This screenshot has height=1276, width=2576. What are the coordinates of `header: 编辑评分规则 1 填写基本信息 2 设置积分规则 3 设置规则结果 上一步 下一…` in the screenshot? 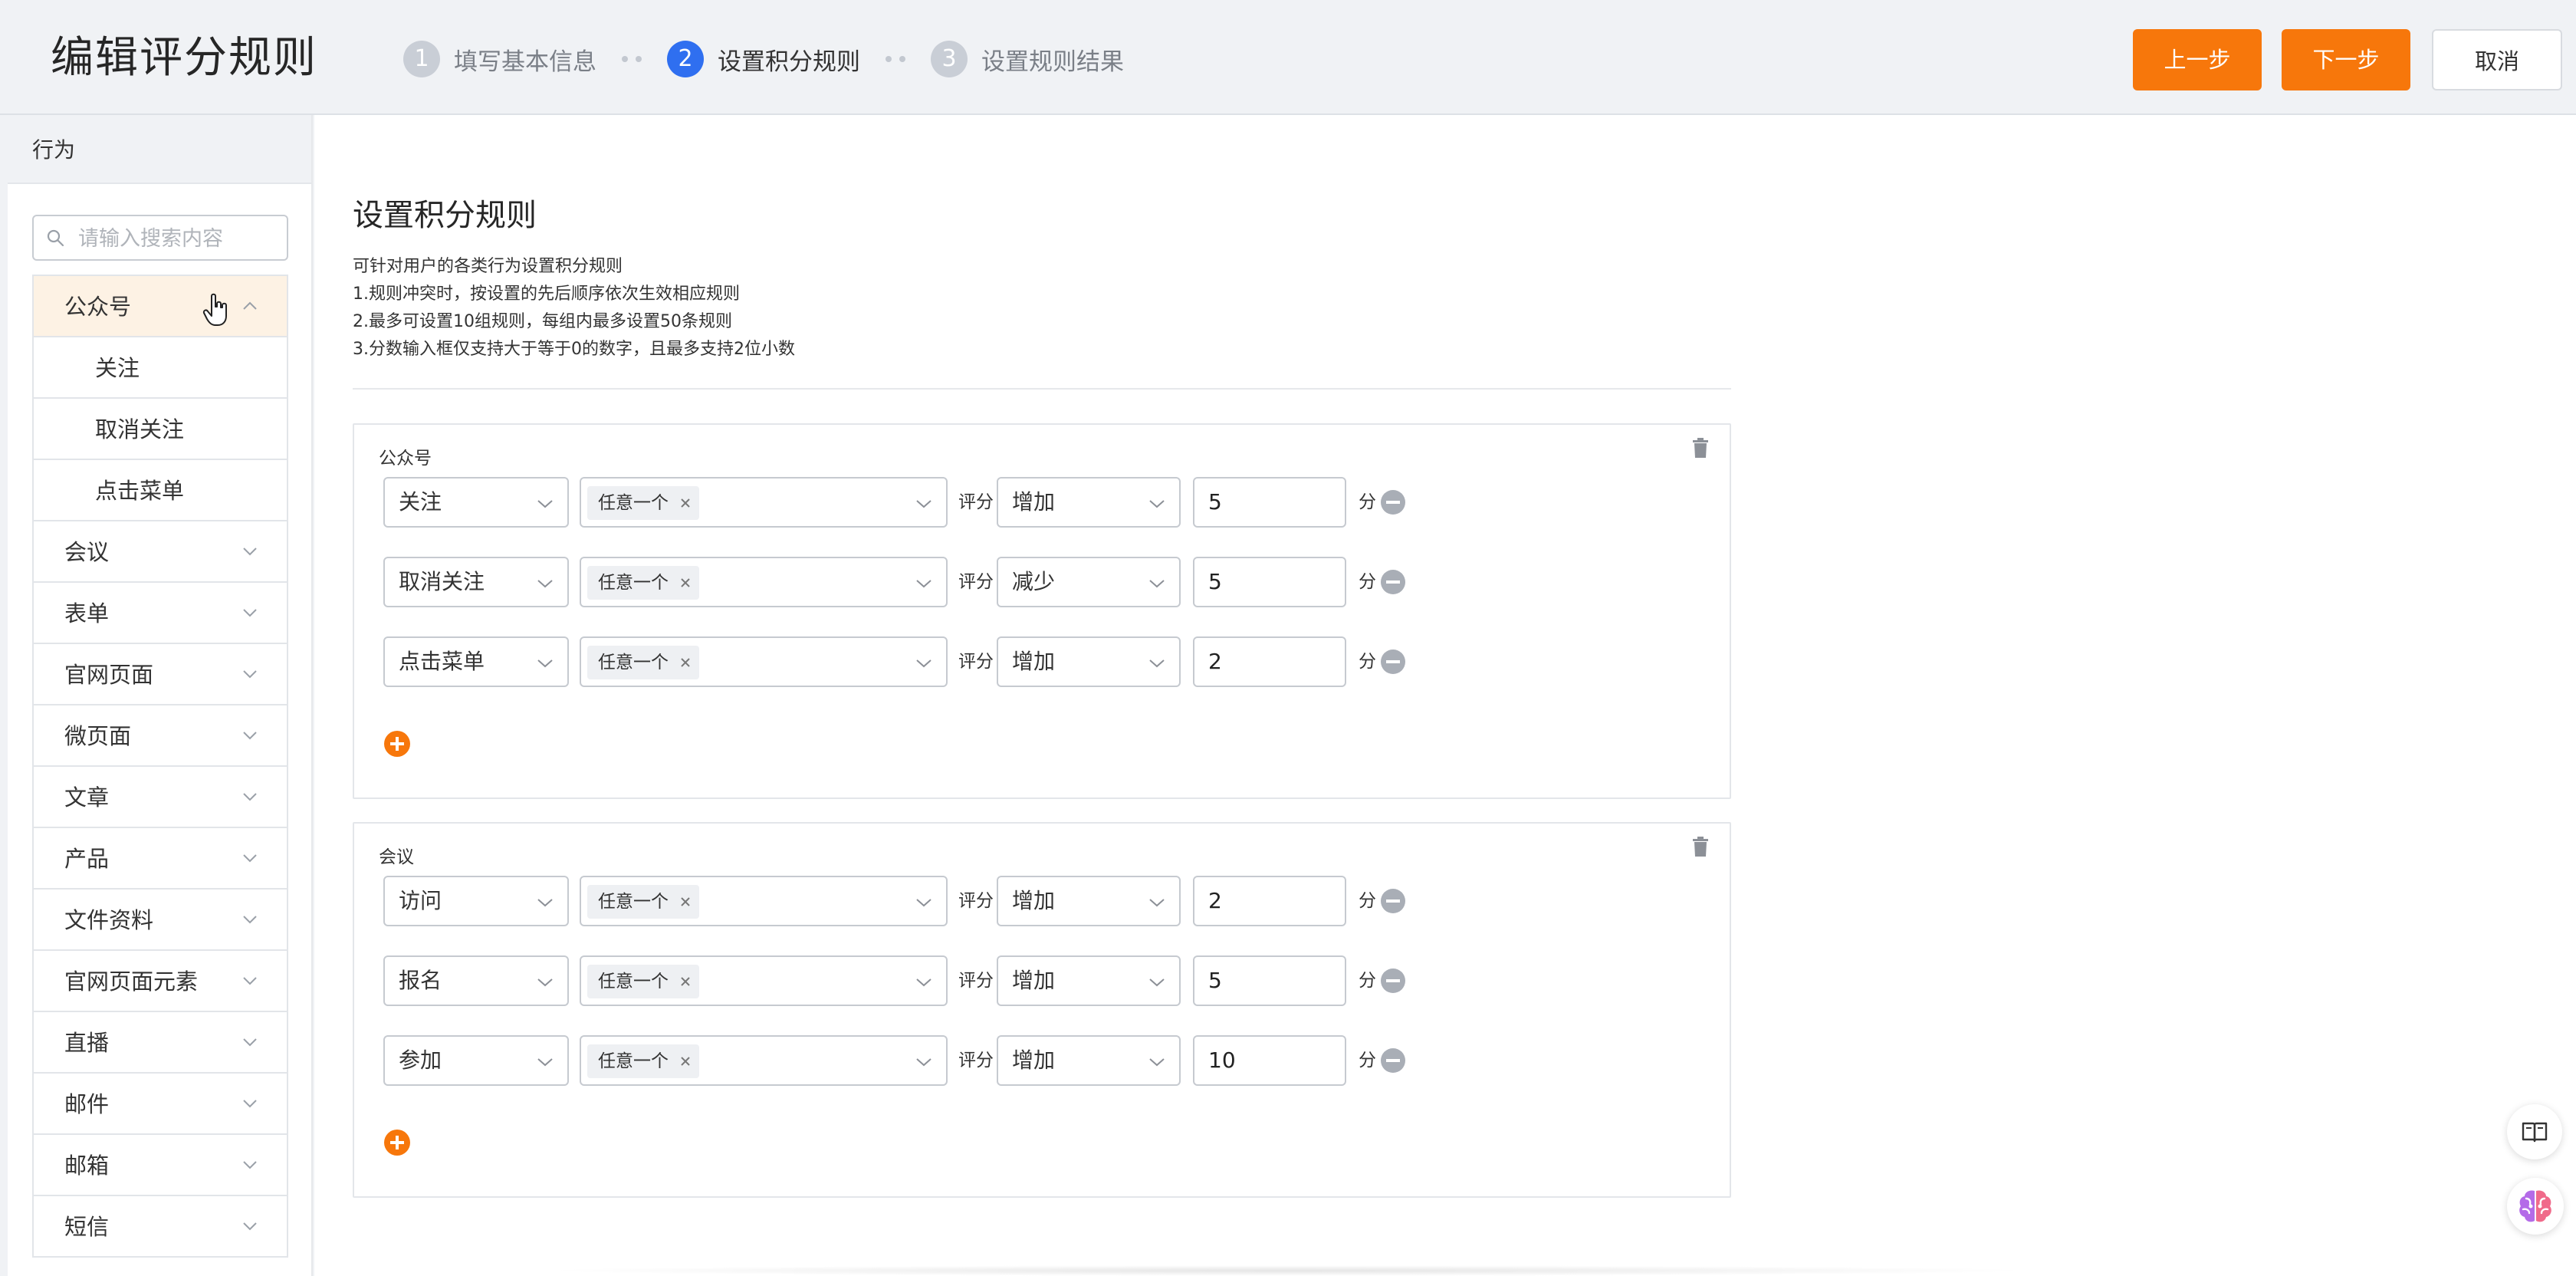 It's located at (1288, 57).